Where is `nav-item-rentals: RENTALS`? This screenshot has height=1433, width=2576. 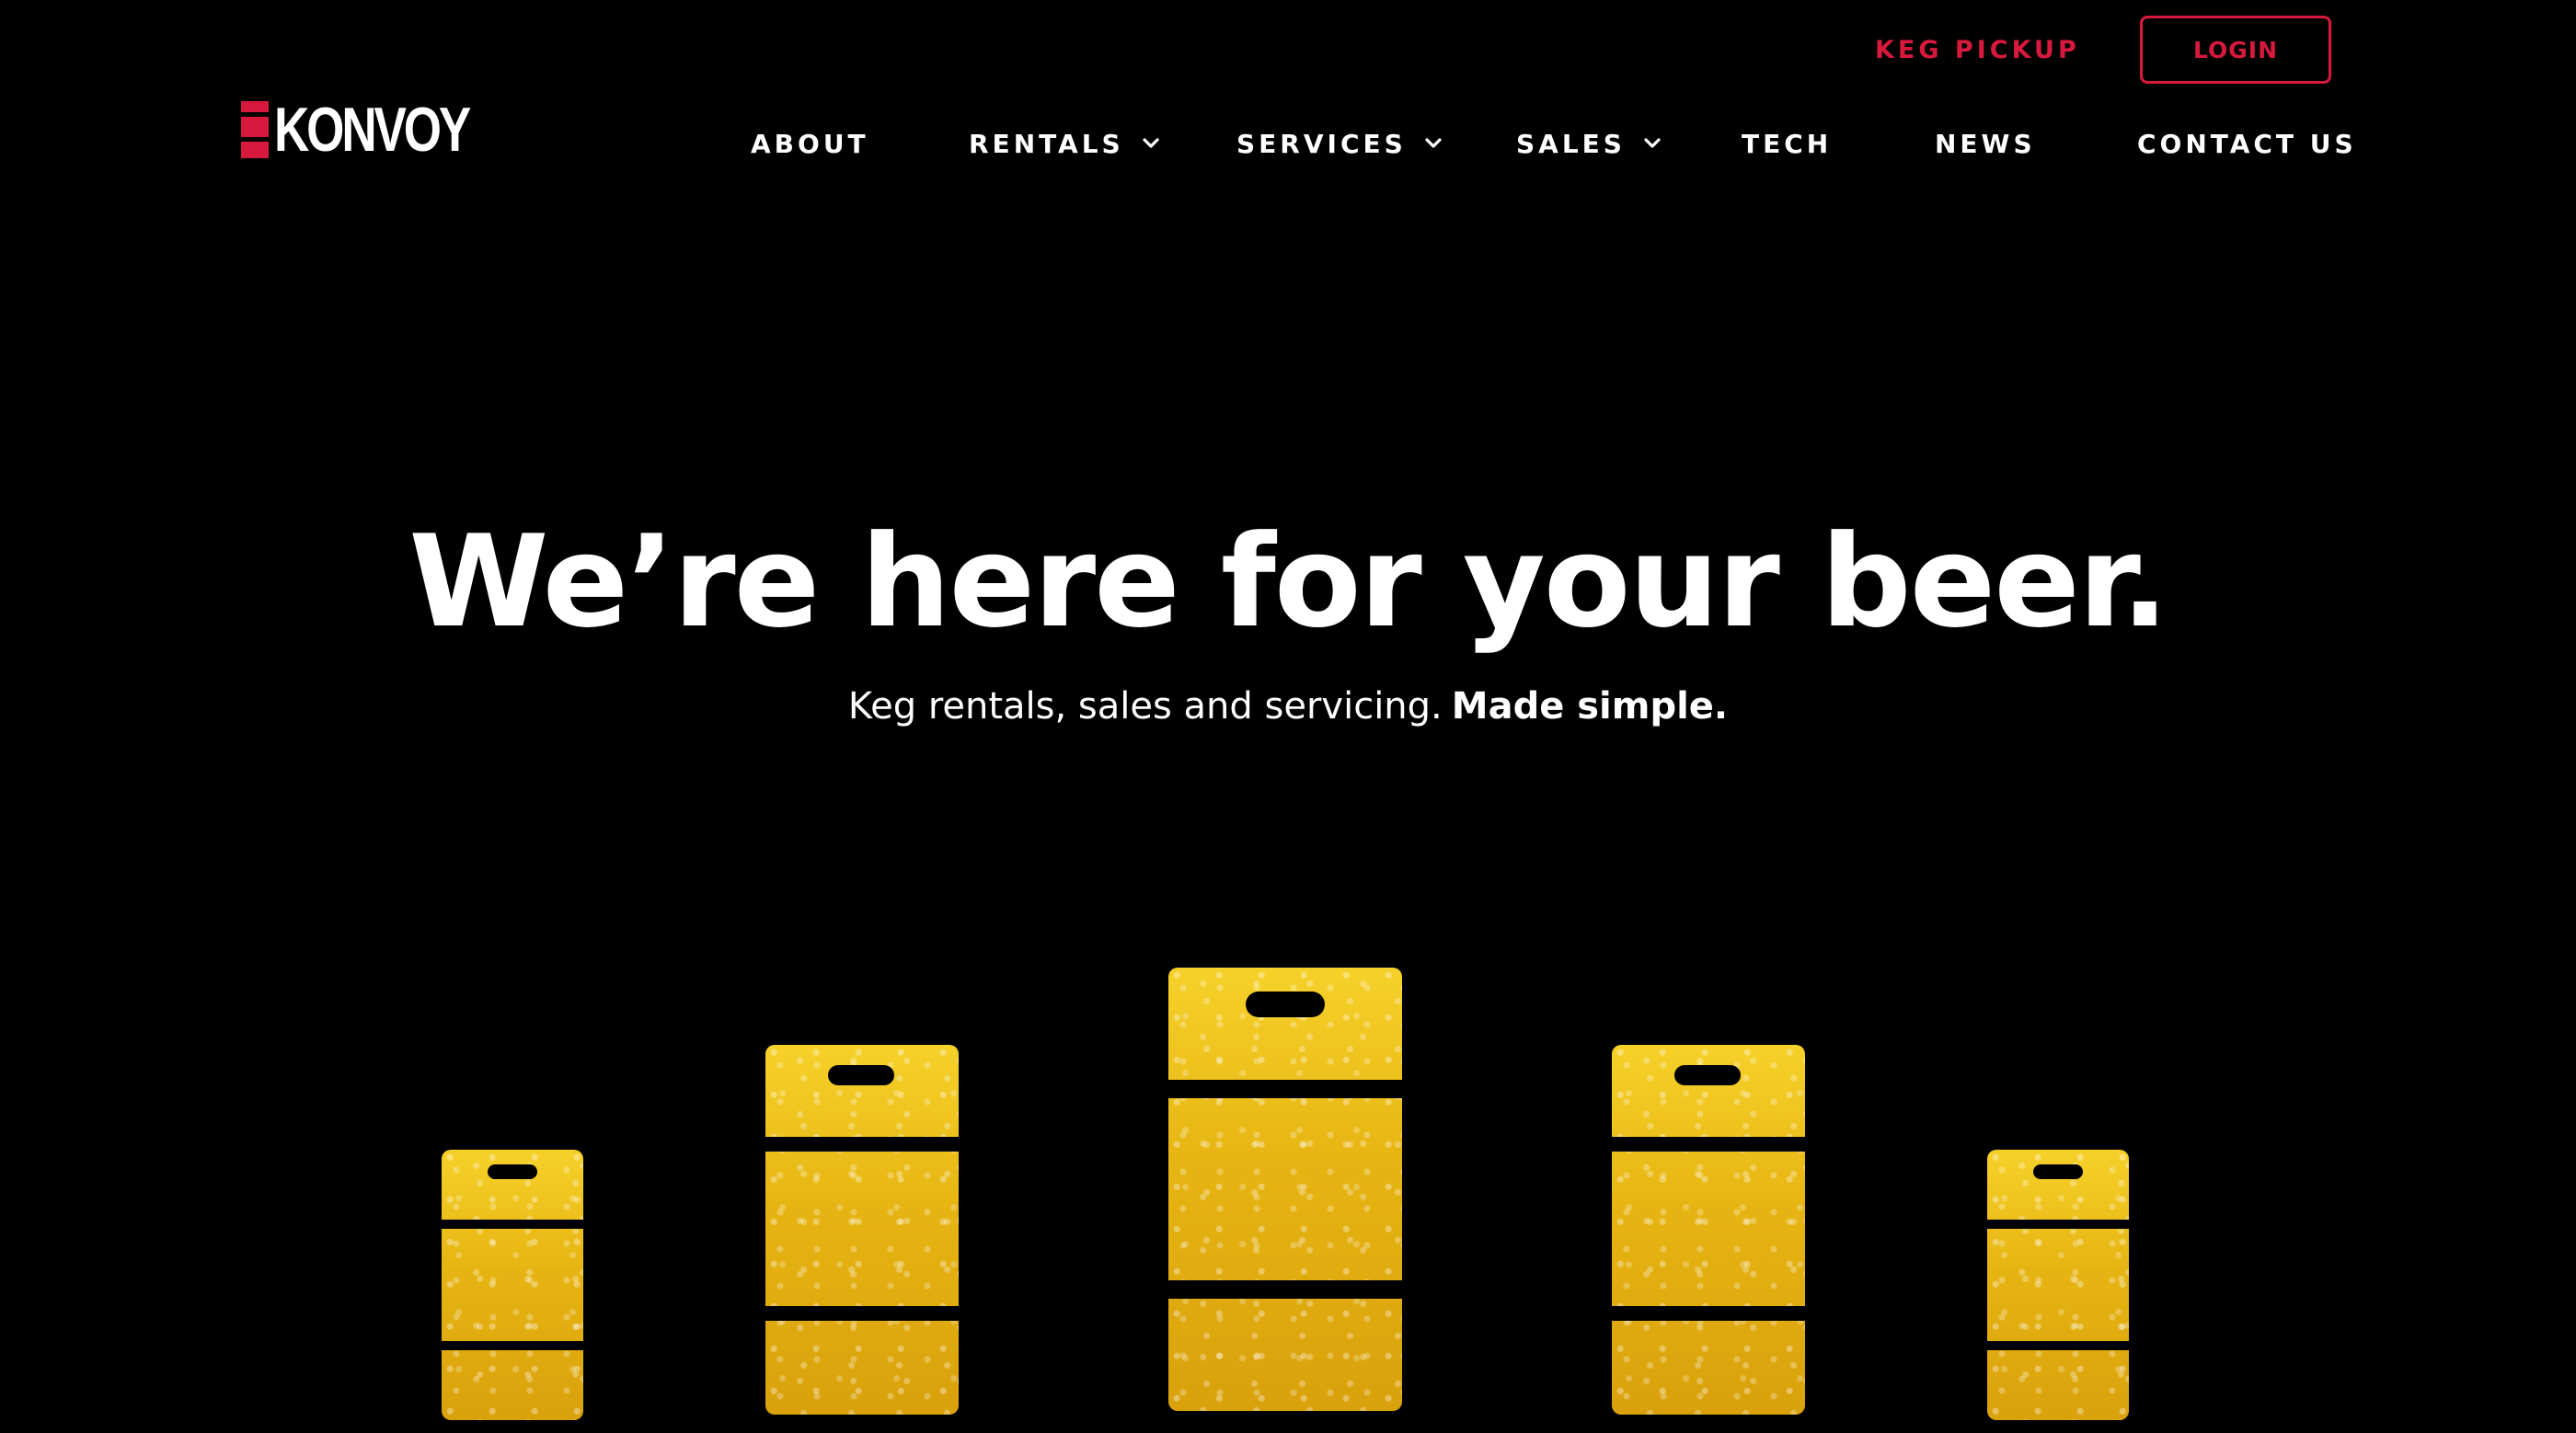 nav-item-rentals: RENTALS is located at coordinates (1065, 144).